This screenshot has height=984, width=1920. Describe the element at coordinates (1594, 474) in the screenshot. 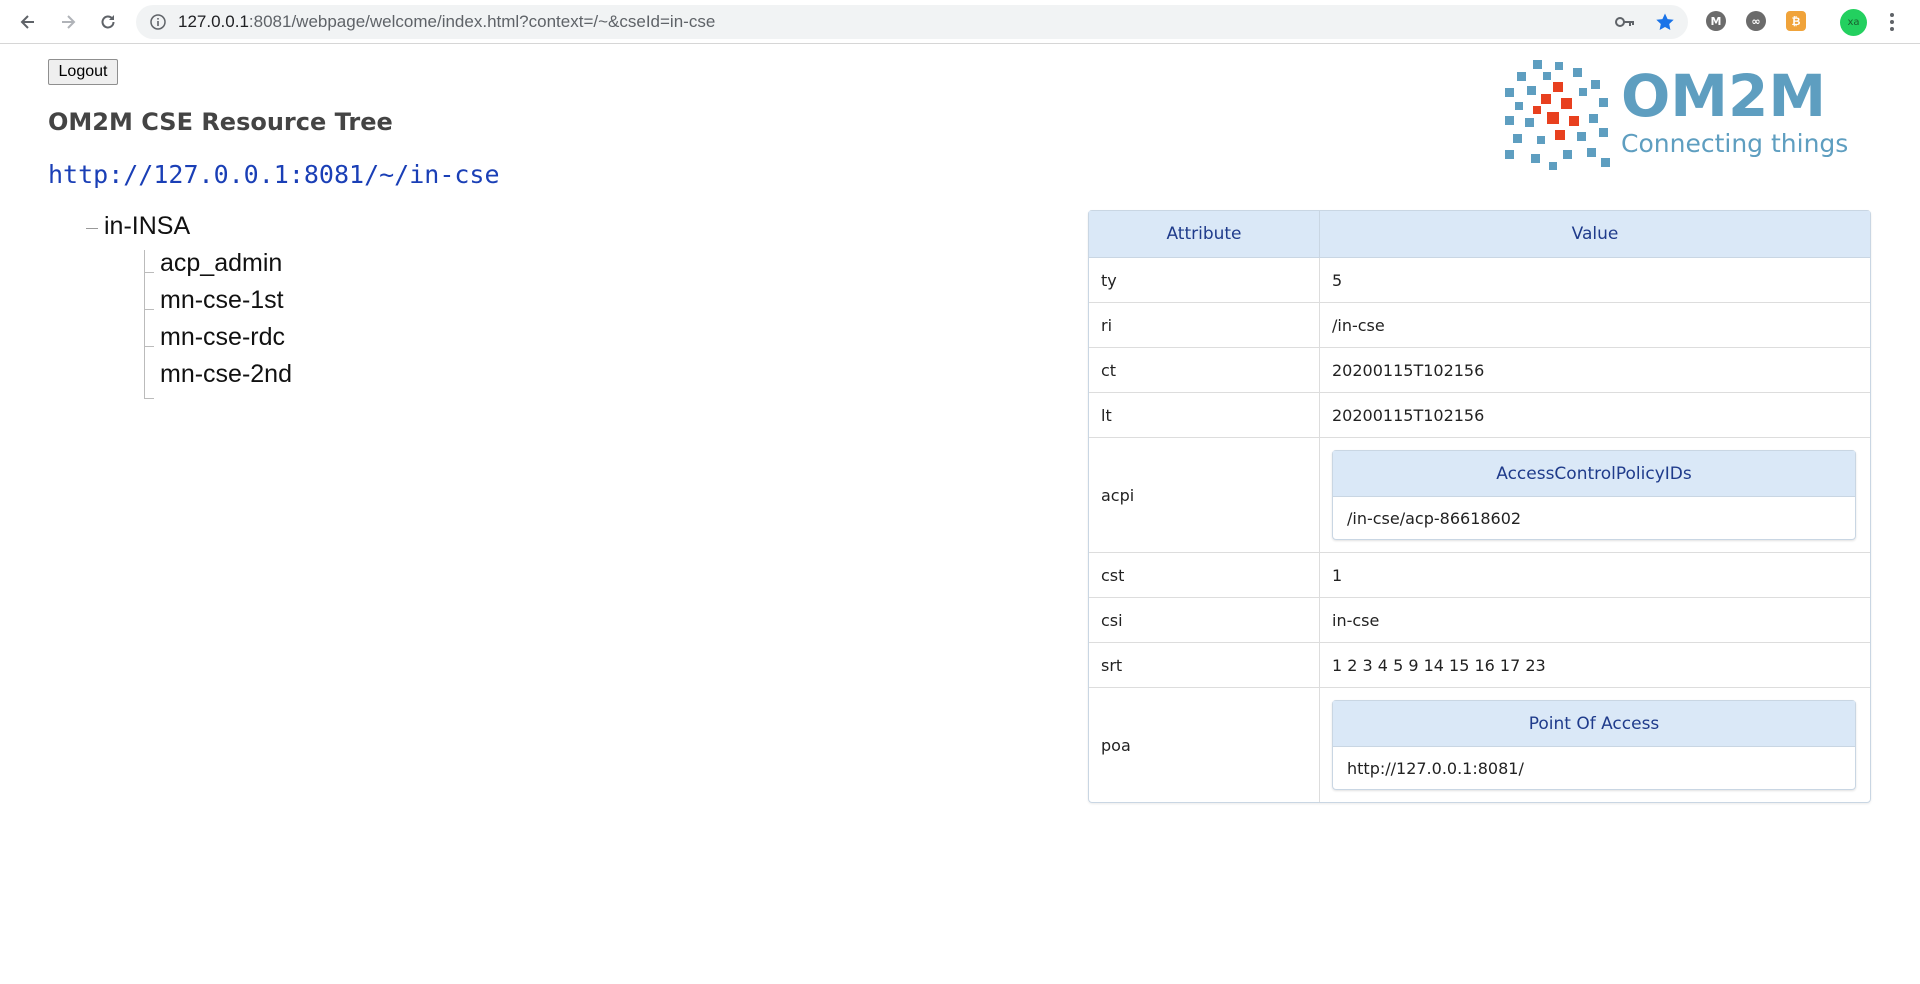

I see `acpi-subtable-header: AccessControlPolicyIDs` at that location.